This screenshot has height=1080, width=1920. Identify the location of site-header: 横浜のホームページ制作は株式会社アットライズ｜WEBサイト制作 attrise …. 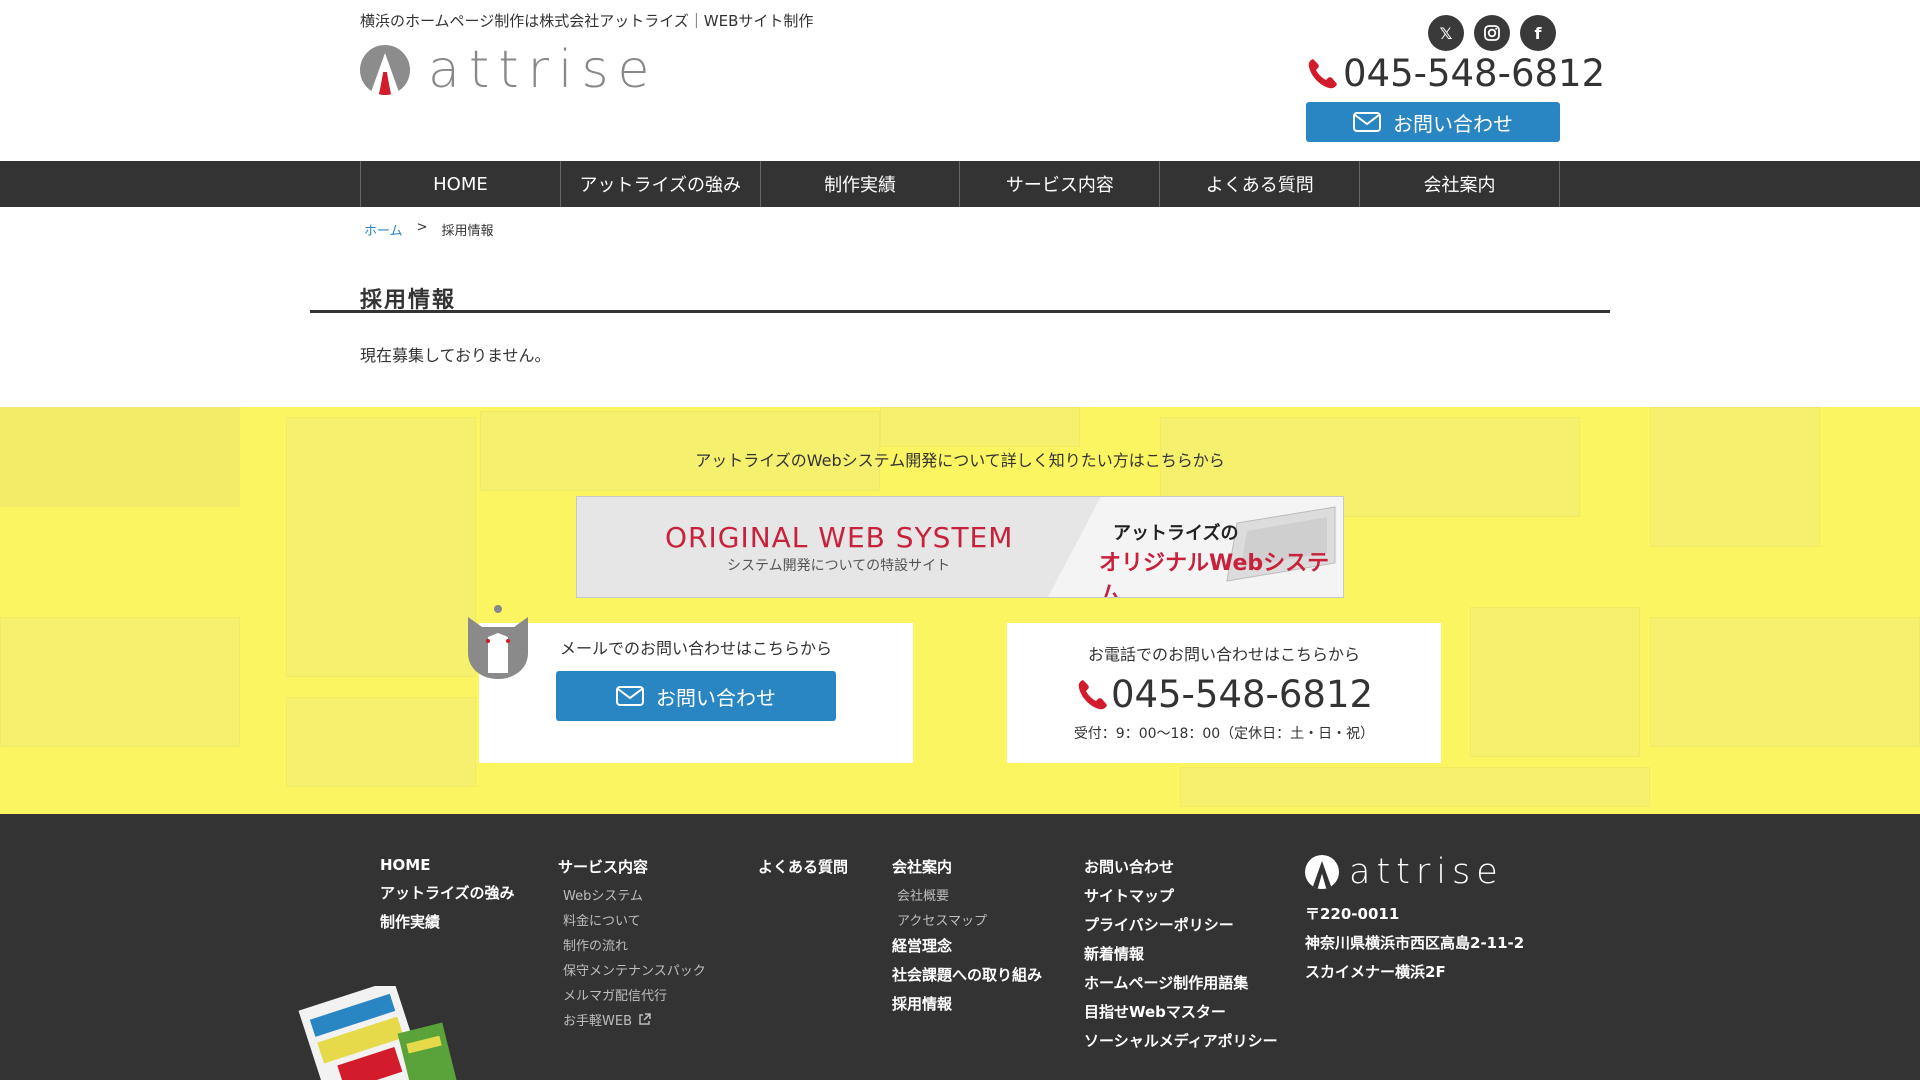
(960, 80).